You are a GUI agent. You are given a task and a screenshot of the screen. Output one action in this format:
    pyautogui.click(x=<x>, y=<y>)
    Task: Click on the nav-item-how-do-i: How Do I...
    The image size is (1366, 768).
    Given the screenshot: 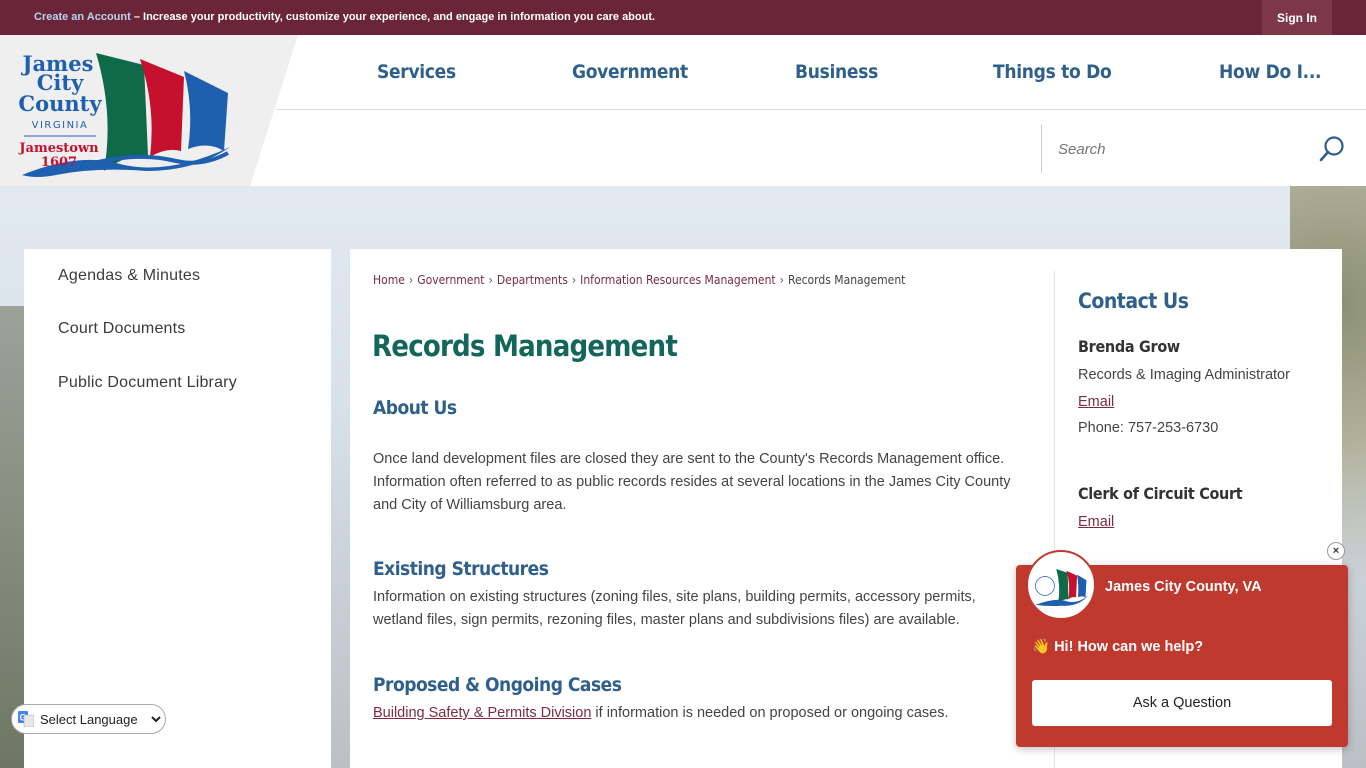 What is the action you would take?
    pyautogui.click(x=1270, y=72)
    